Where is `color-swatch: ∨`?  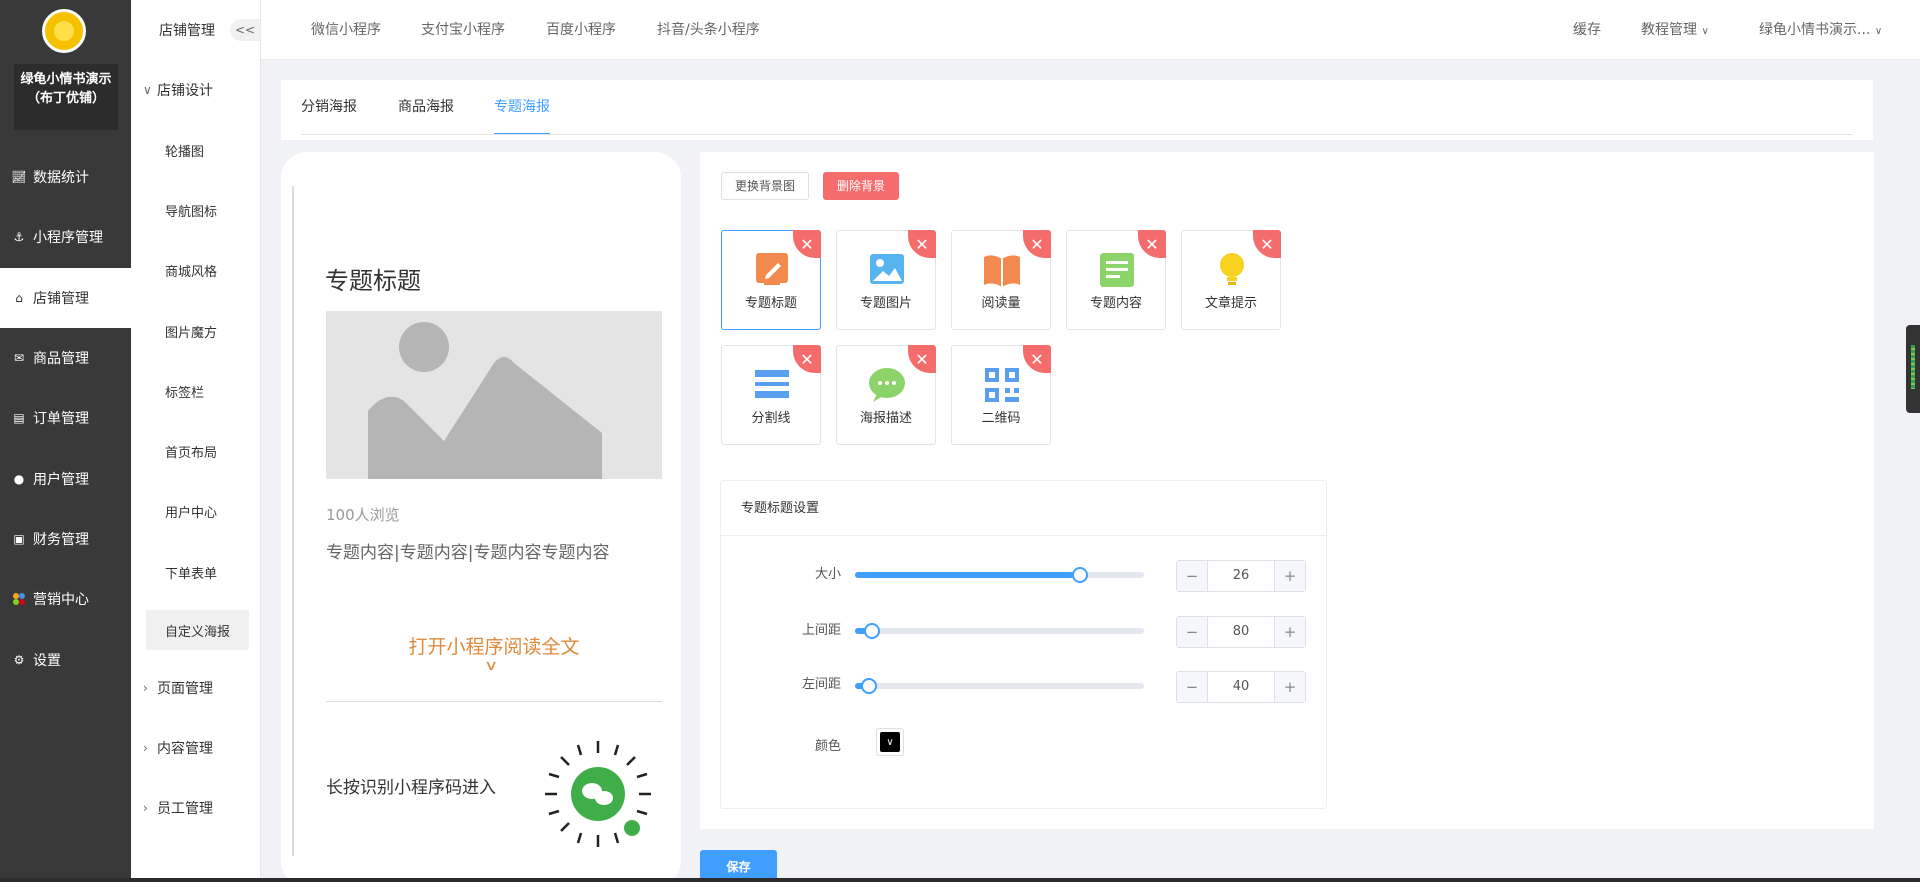
color-swatch: ∨ is located at coordinates (890, 742).